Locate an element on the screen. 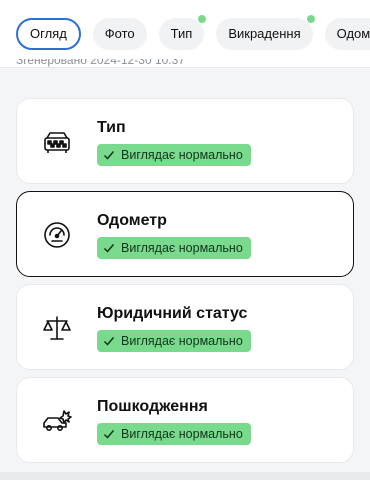 The image size is (370, 480). tab-label: Тип is located at coordinates (181, 33).